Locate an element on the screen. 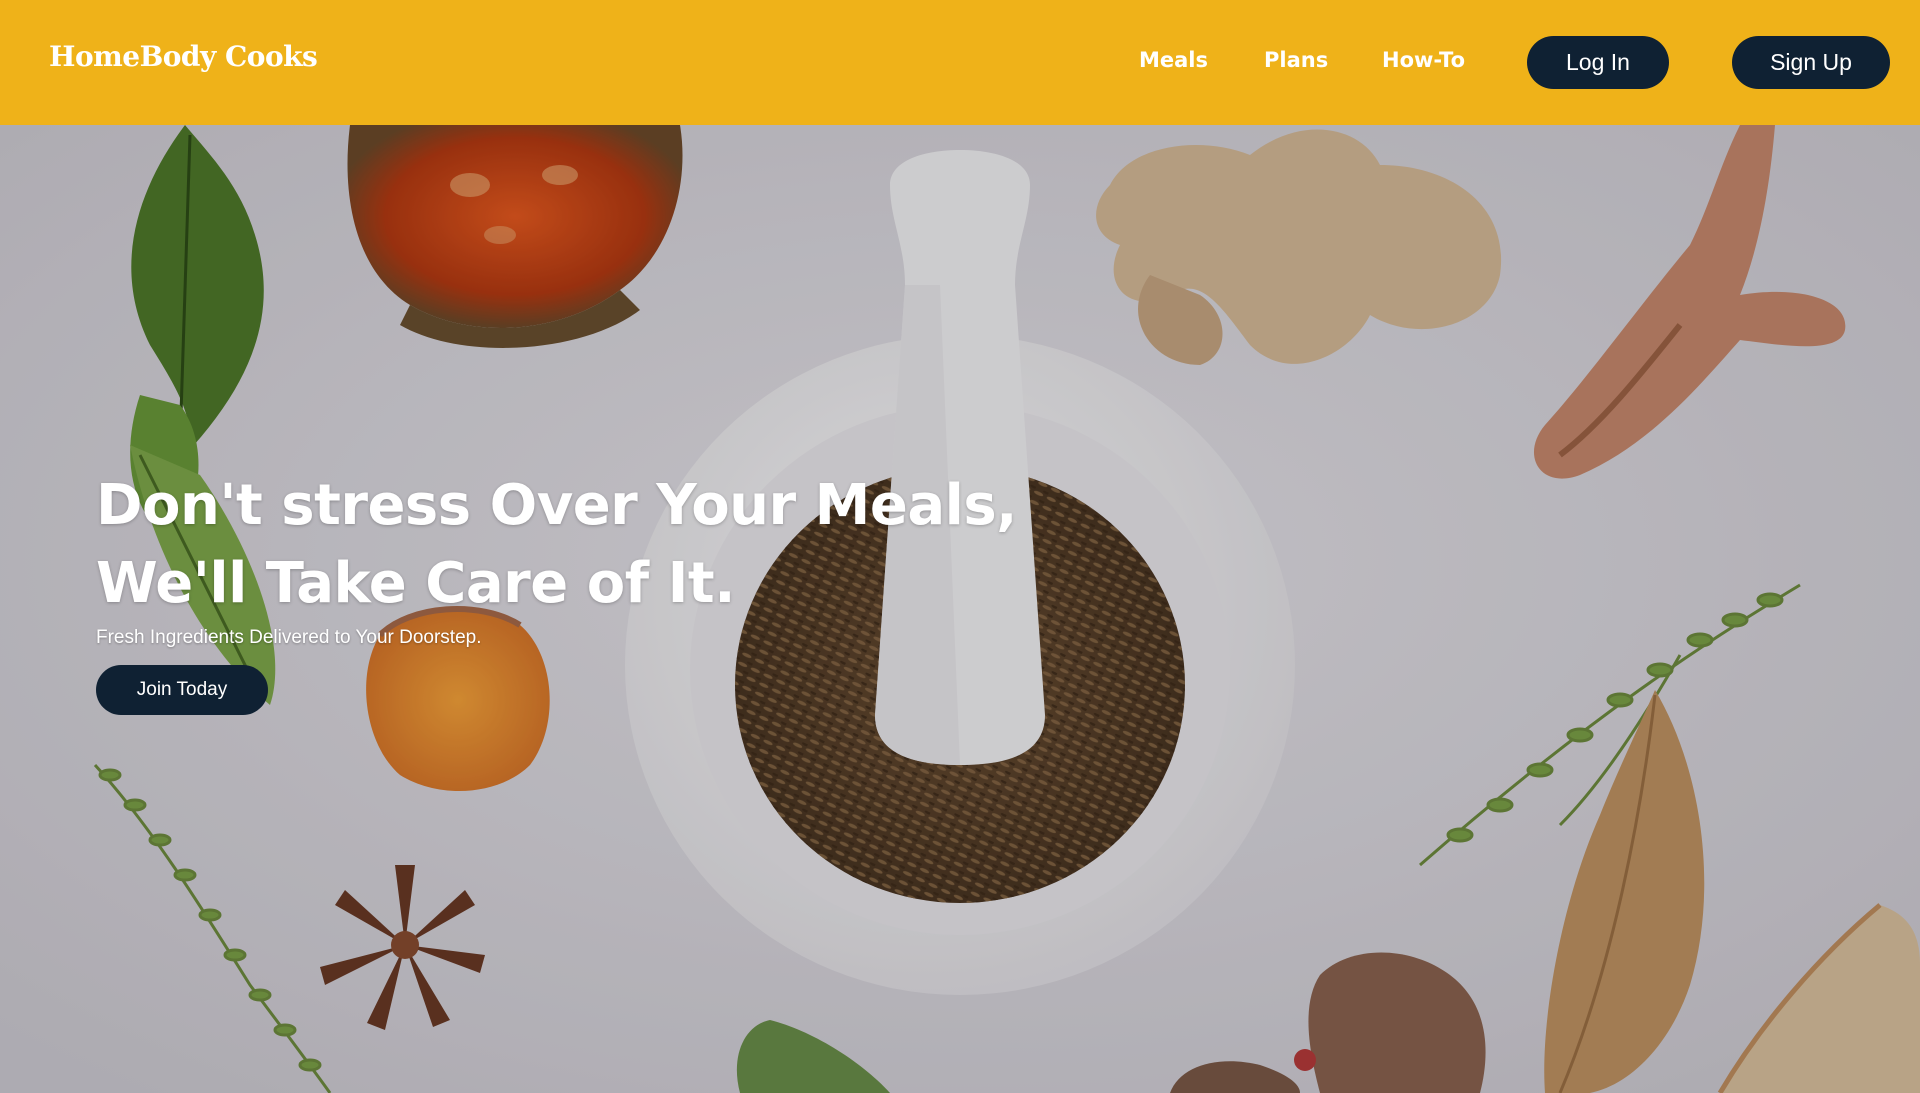 This screenshot has height=1093, width=1920. nav-link-how-to: How-To is located at coordinates (1423, 60).